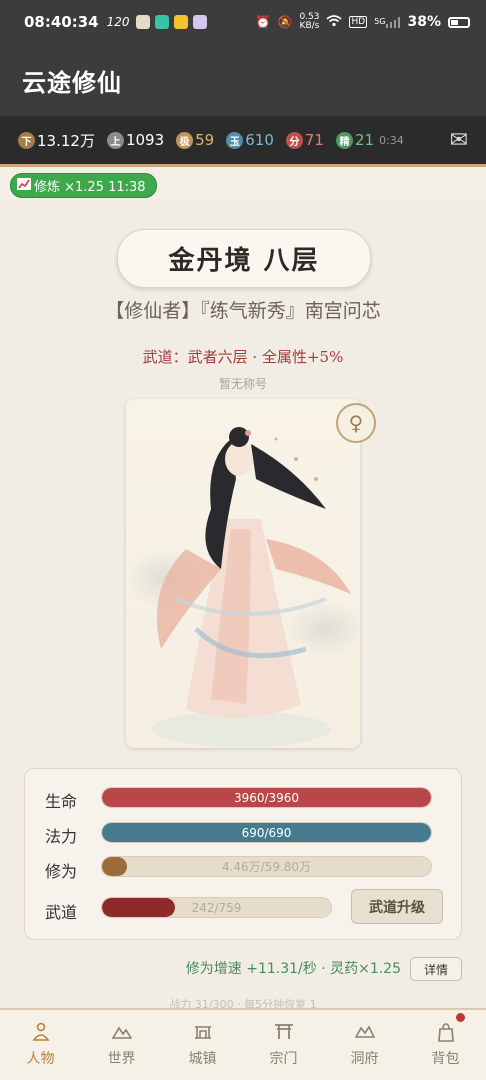  I want to click on bottom-nav: 人物 世界 城镇 宗门 洞府 背包, so click(243, 1044).